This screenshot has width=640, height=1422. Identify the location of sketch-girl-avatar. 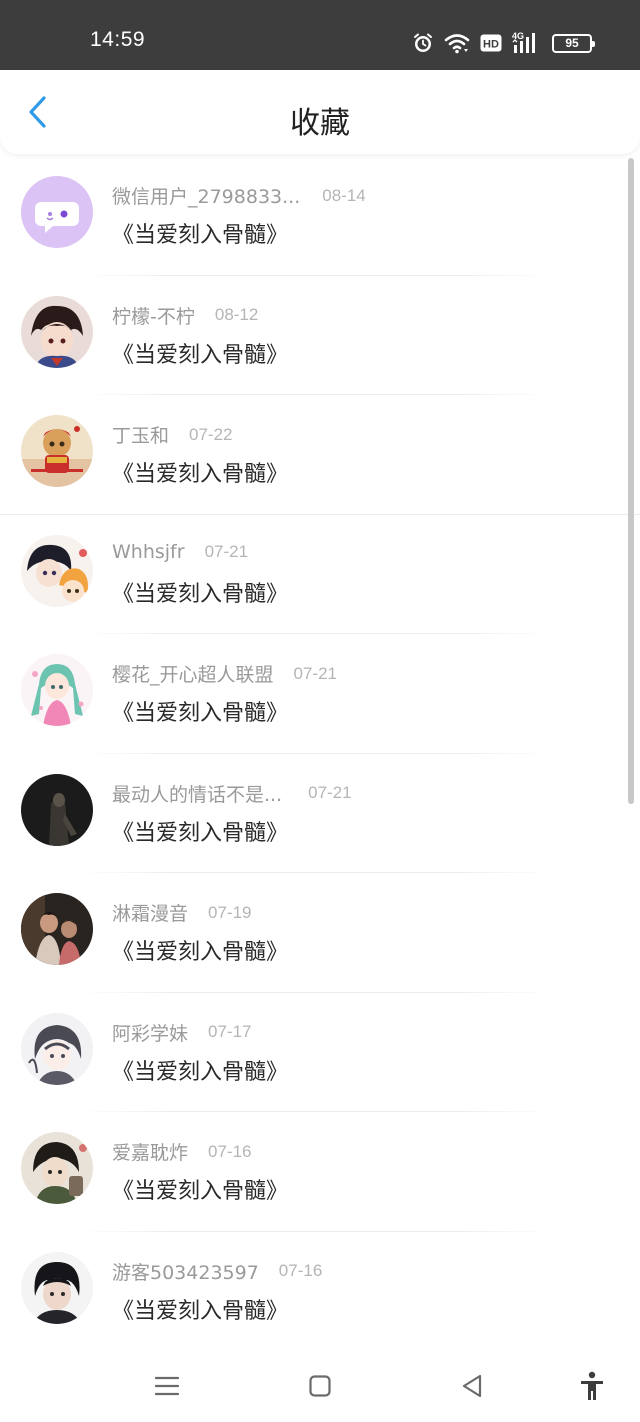
(57, 1048).